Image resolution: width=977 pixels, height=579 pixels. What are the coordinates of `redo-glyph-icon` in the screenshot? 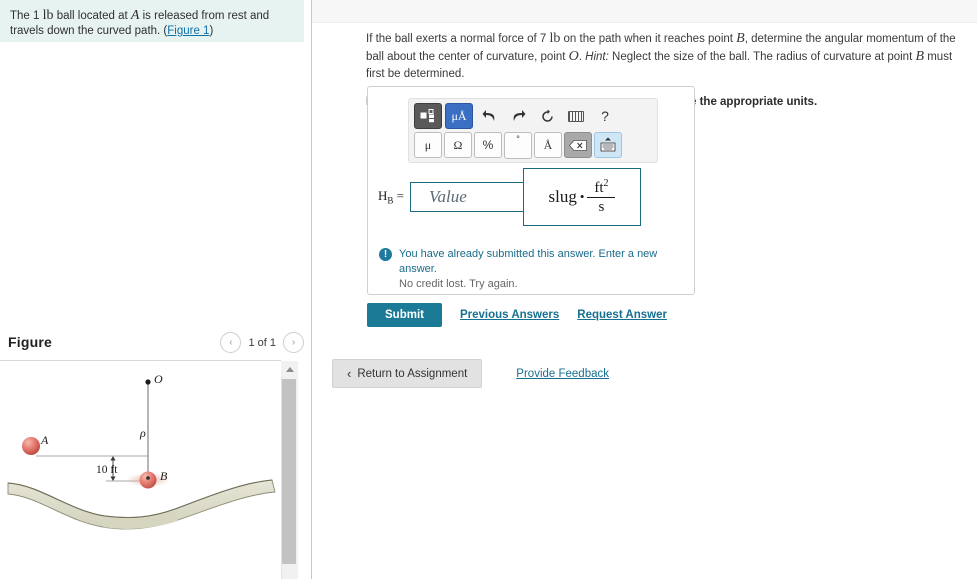 It's located at (519, 115).